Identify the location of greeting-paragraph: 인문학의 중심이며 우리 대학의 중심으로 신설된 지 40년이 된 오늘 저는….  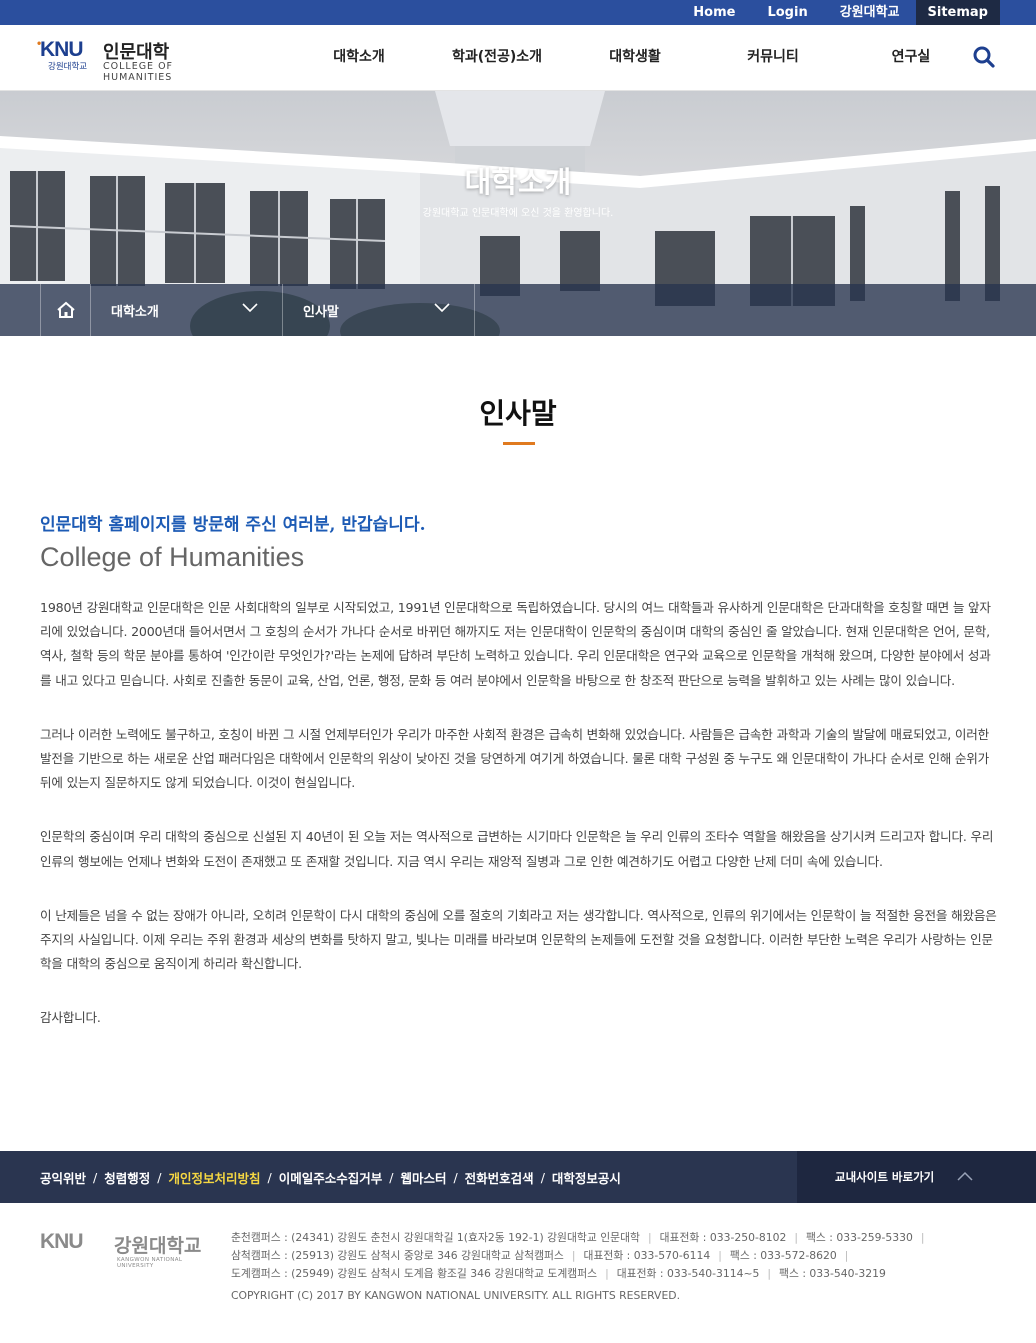
(517, 849).